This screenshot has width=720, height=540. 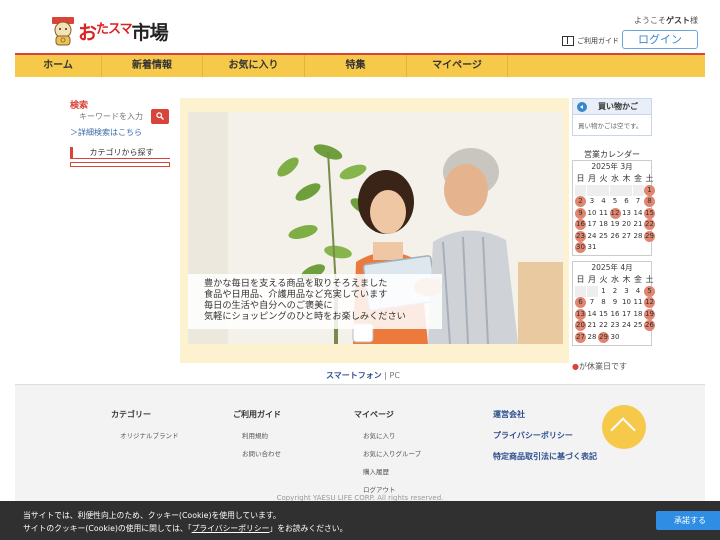 What do you see at coordinates (615, 224) in the screenshot?
I see `calendar-day: 19` at bounding box center [615, 224].